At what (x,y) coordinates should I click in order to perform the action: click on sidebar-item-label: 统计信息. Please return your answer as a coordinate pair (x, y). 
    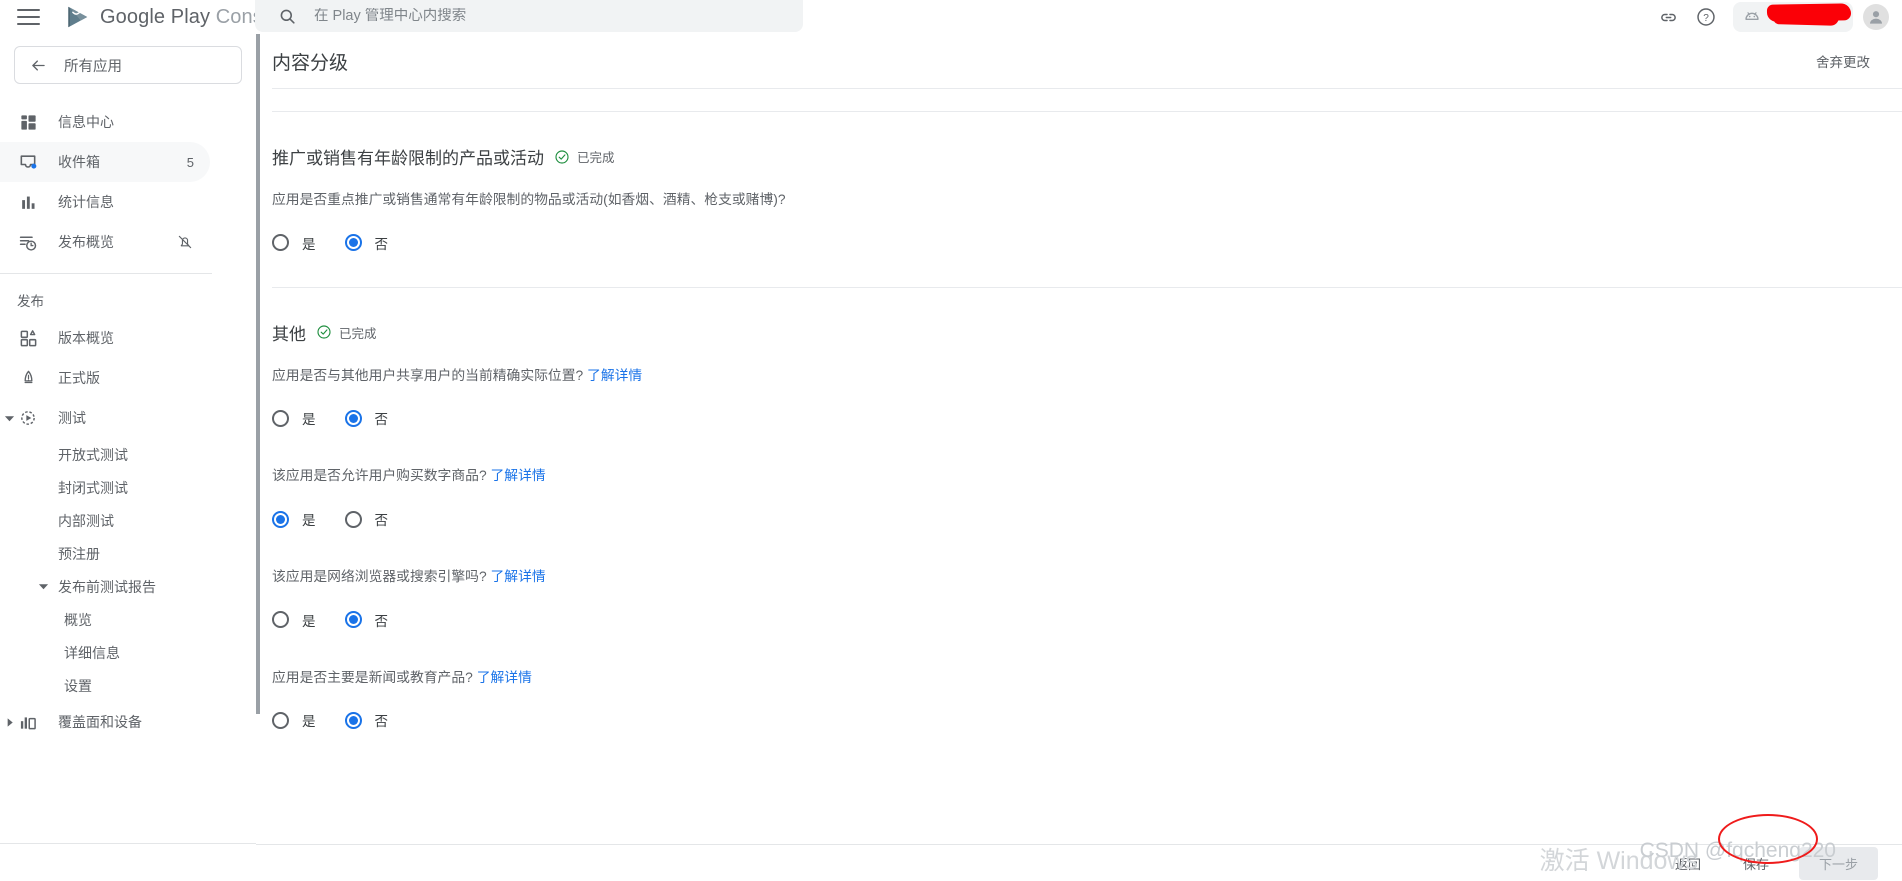
    Looking at the image, I should click on (86, 202).